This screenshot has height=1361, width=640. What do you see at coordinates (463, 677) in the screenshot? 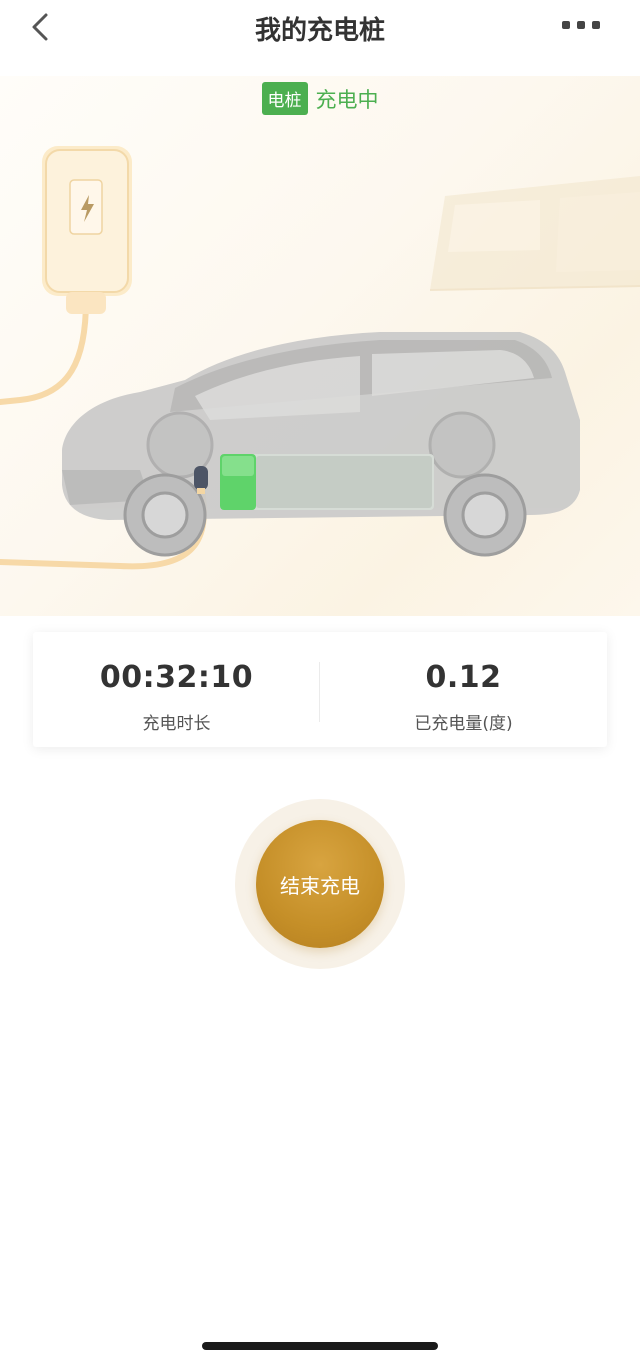
I see `energy-value: 0.12` at bounding box center [463, 677].